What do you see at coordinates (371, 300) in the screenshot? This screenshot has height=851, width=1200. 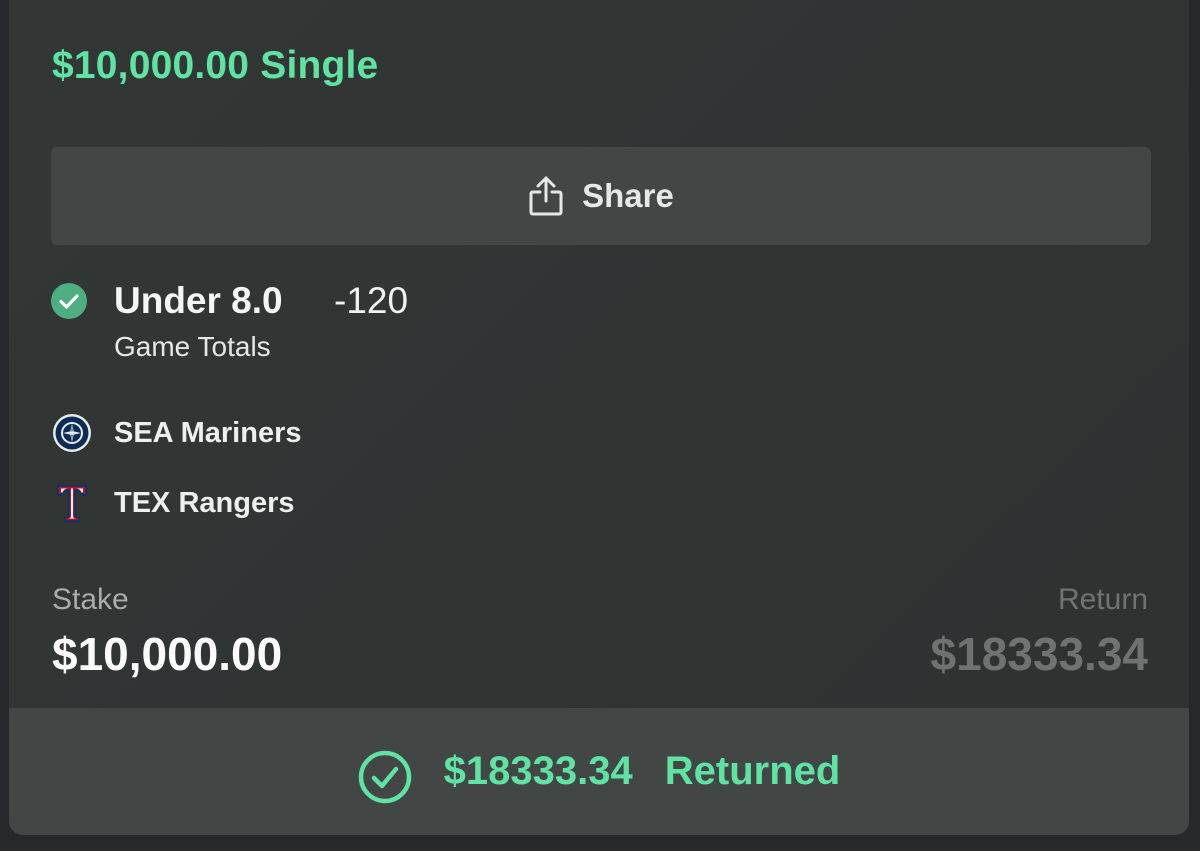 I see `selection-odds: -120` at bounding box center [371, 300].